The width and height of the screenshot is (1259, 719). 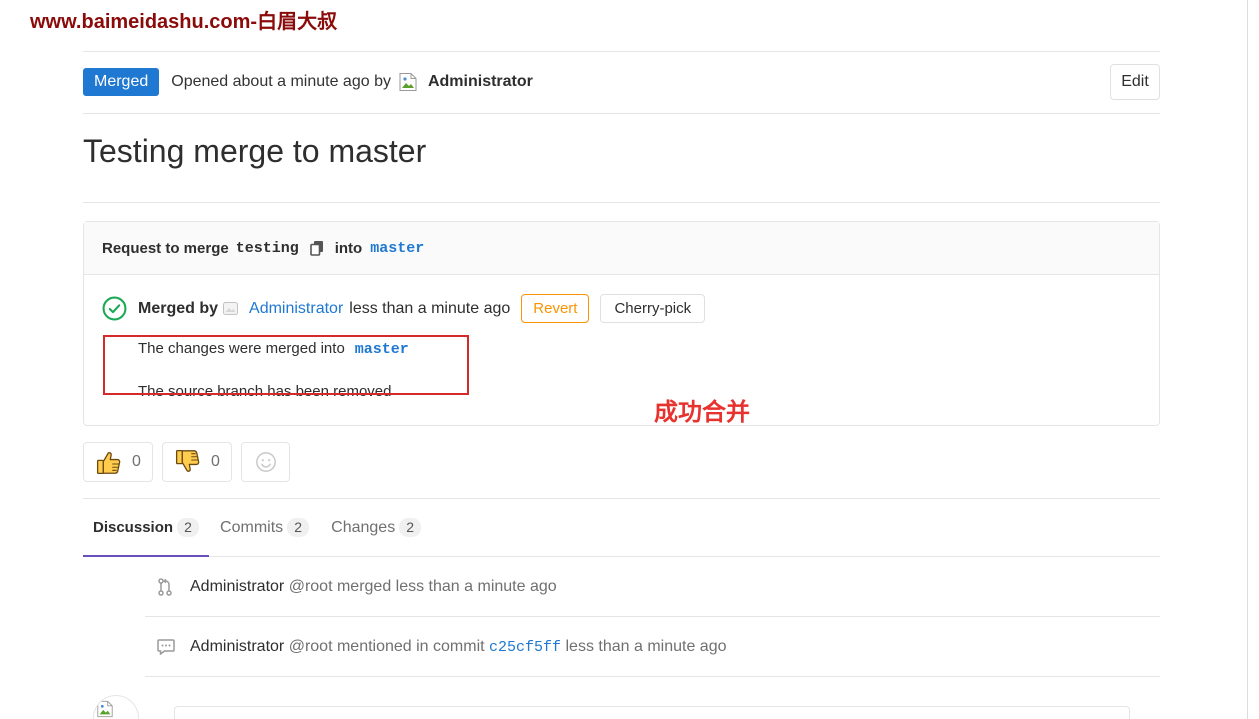 What do you see at coordinates (267, 248) in the screenshot?
I see `source-branch: testing` at bounding box center [267, 248].